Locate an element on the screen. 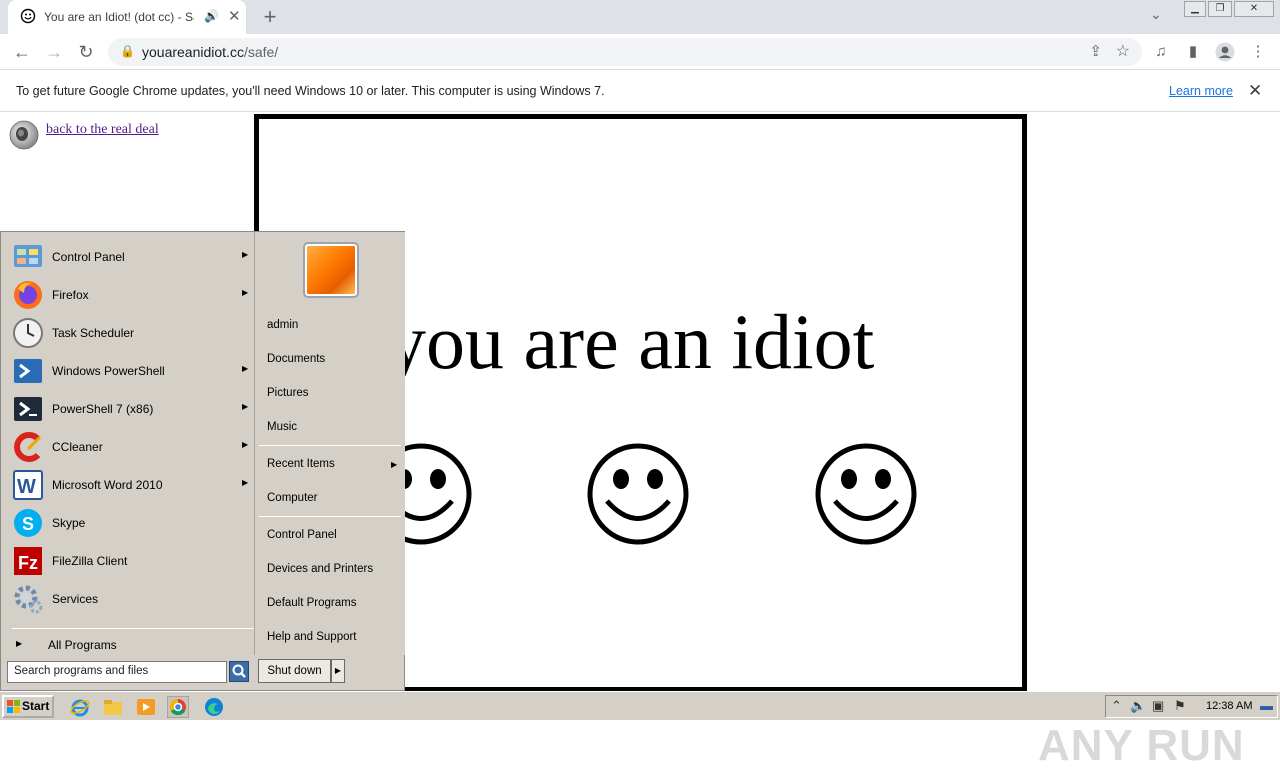 This screenshot has height=771, width=1280. program-control-panel: Control Panel ▶ is located at coordinates (132, 257).